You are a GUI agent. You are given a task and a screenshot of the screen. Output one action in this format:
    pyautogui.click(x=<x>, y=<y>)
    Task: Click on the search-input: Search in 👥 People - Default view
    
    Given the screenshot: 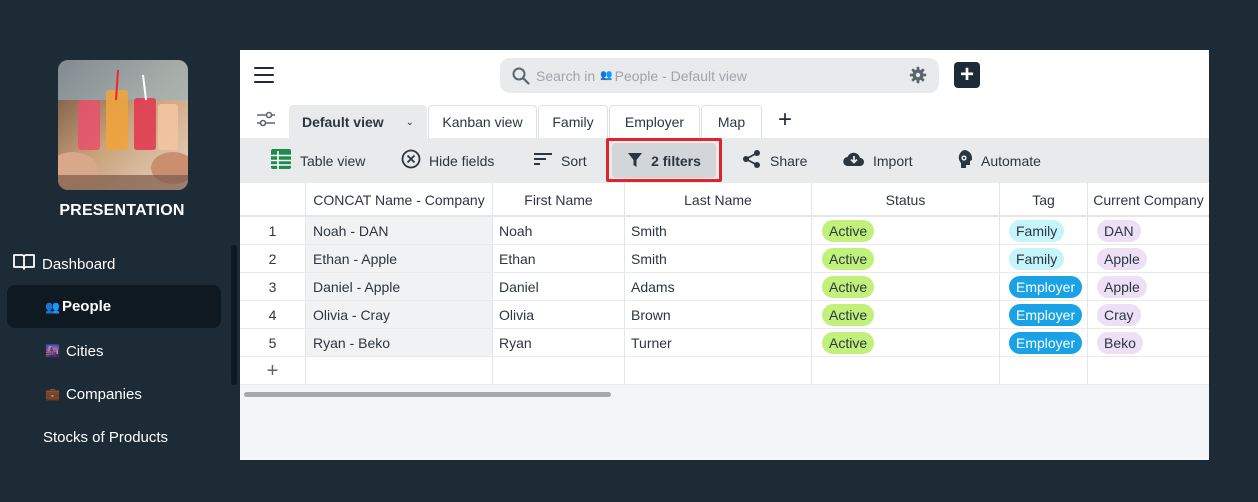 What is the action you would take?
    pyautogui.click(x=719, y=75)
    